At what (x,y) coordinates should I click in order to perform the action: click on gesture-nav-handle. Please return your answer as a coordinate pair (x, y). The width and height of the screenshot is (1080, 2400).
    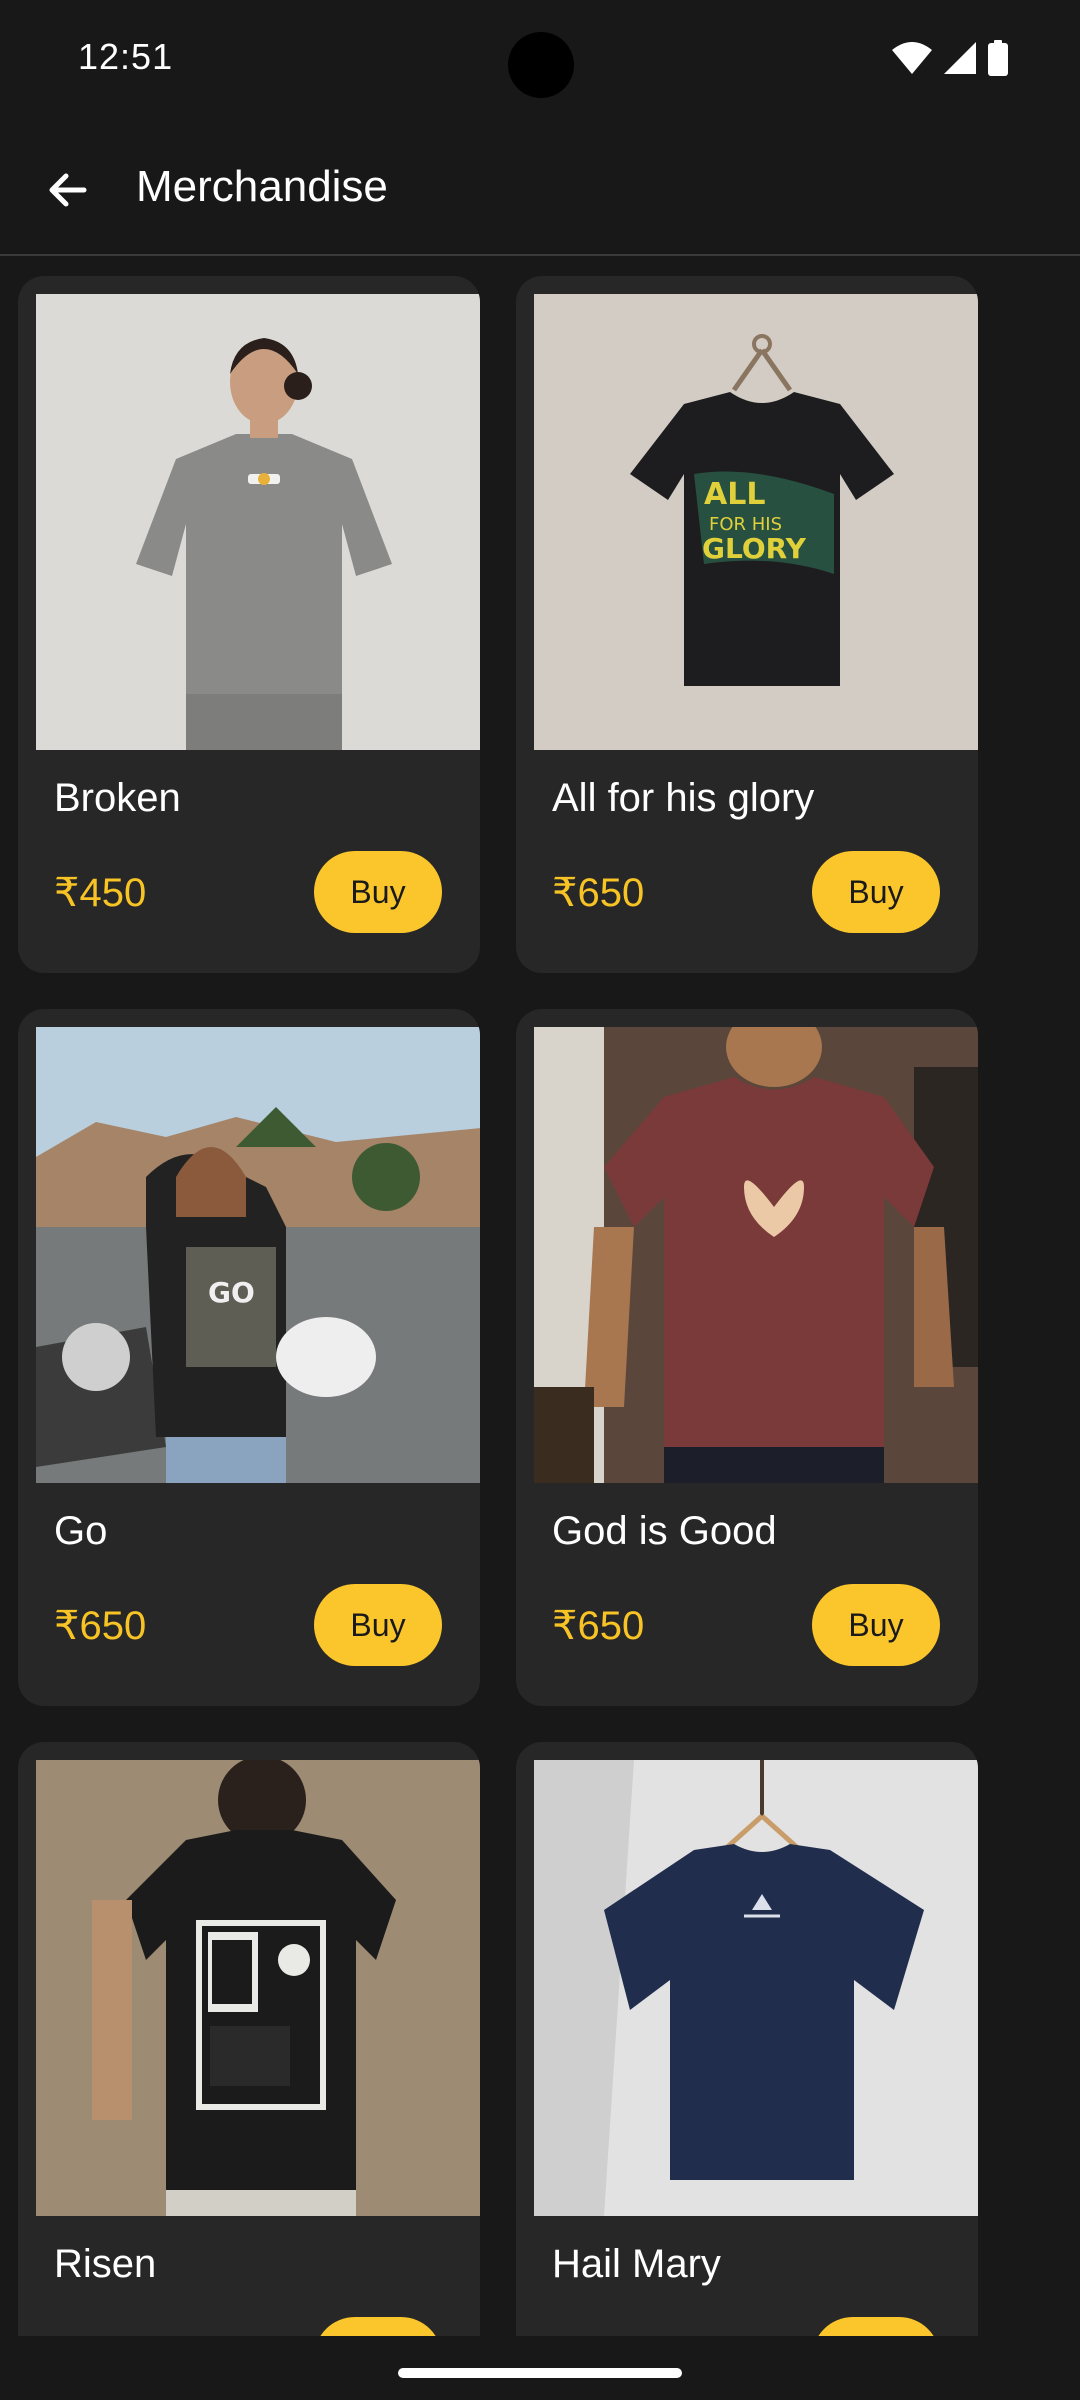
    Looking at the image, I should click on (540, 2373).